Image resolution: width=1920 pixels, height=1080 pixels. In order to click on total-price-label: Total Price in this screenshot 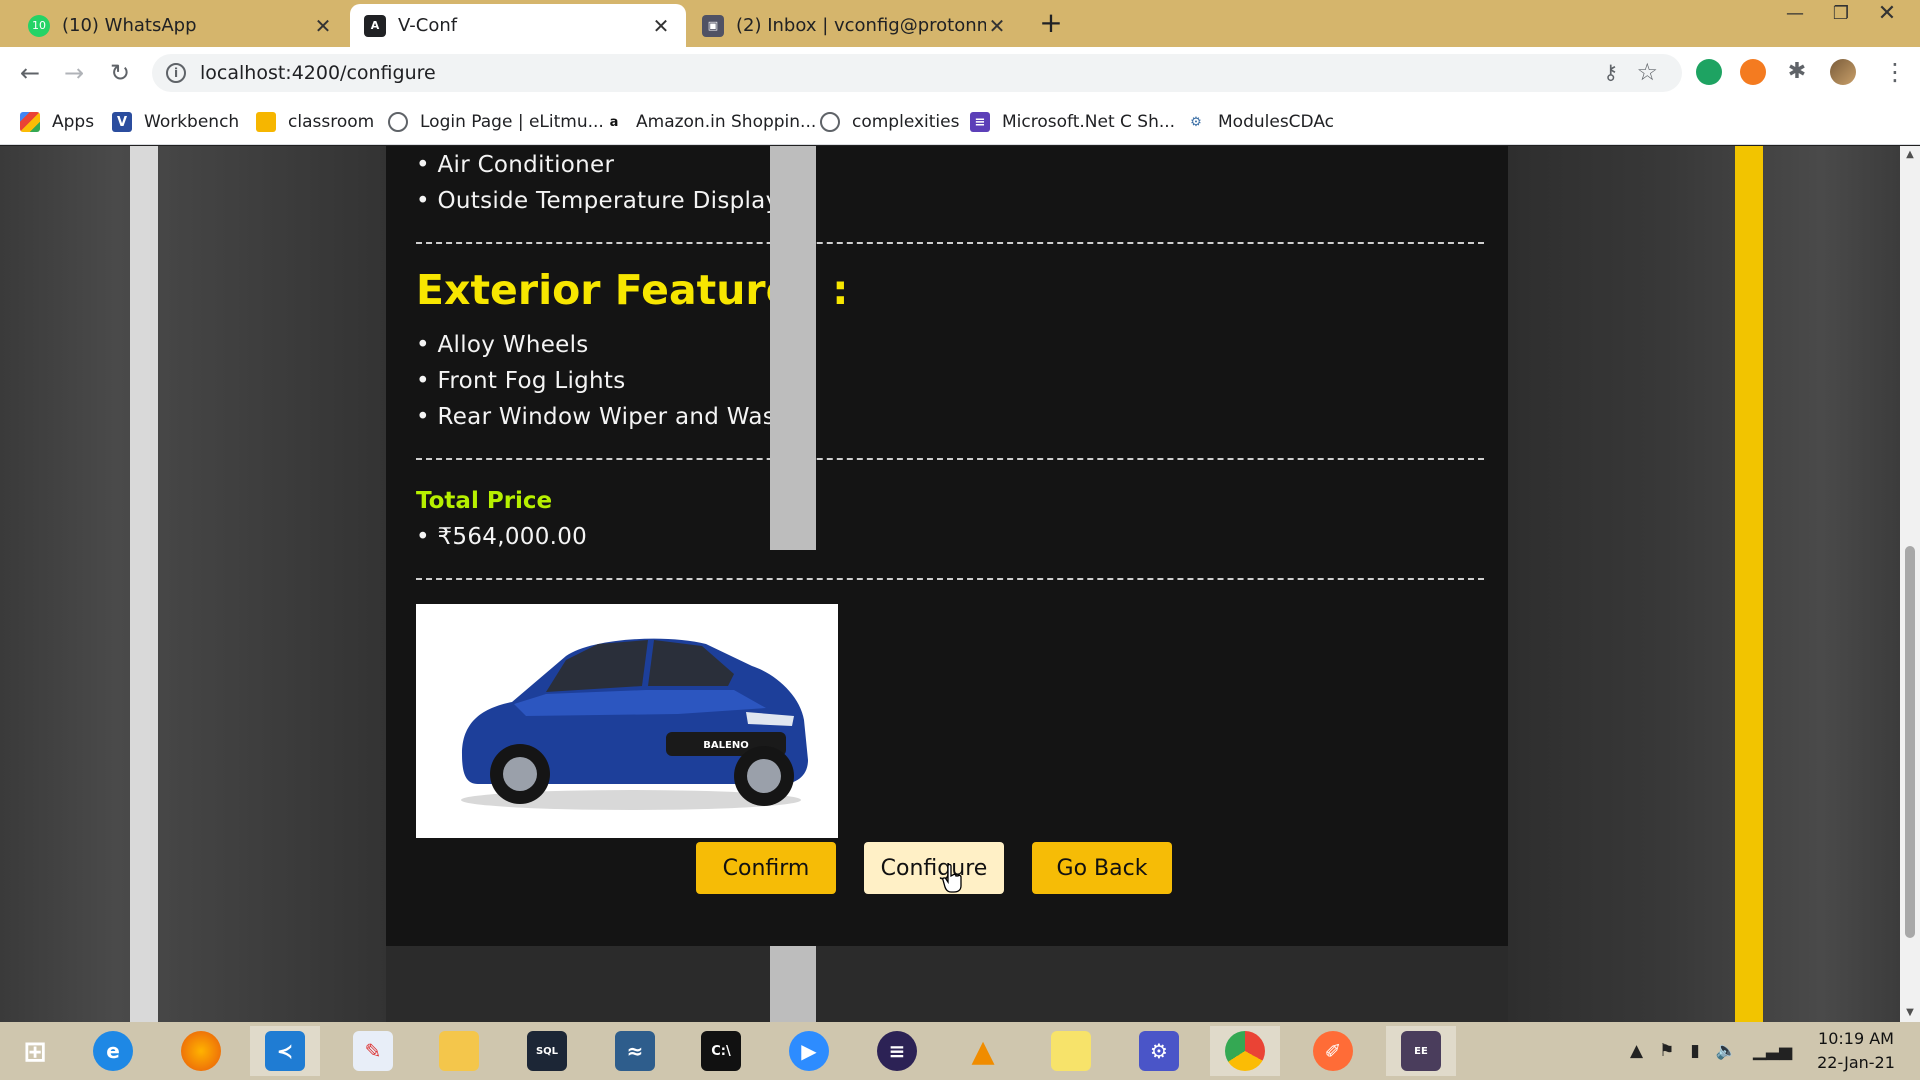, I will do `click(484, 501)`.